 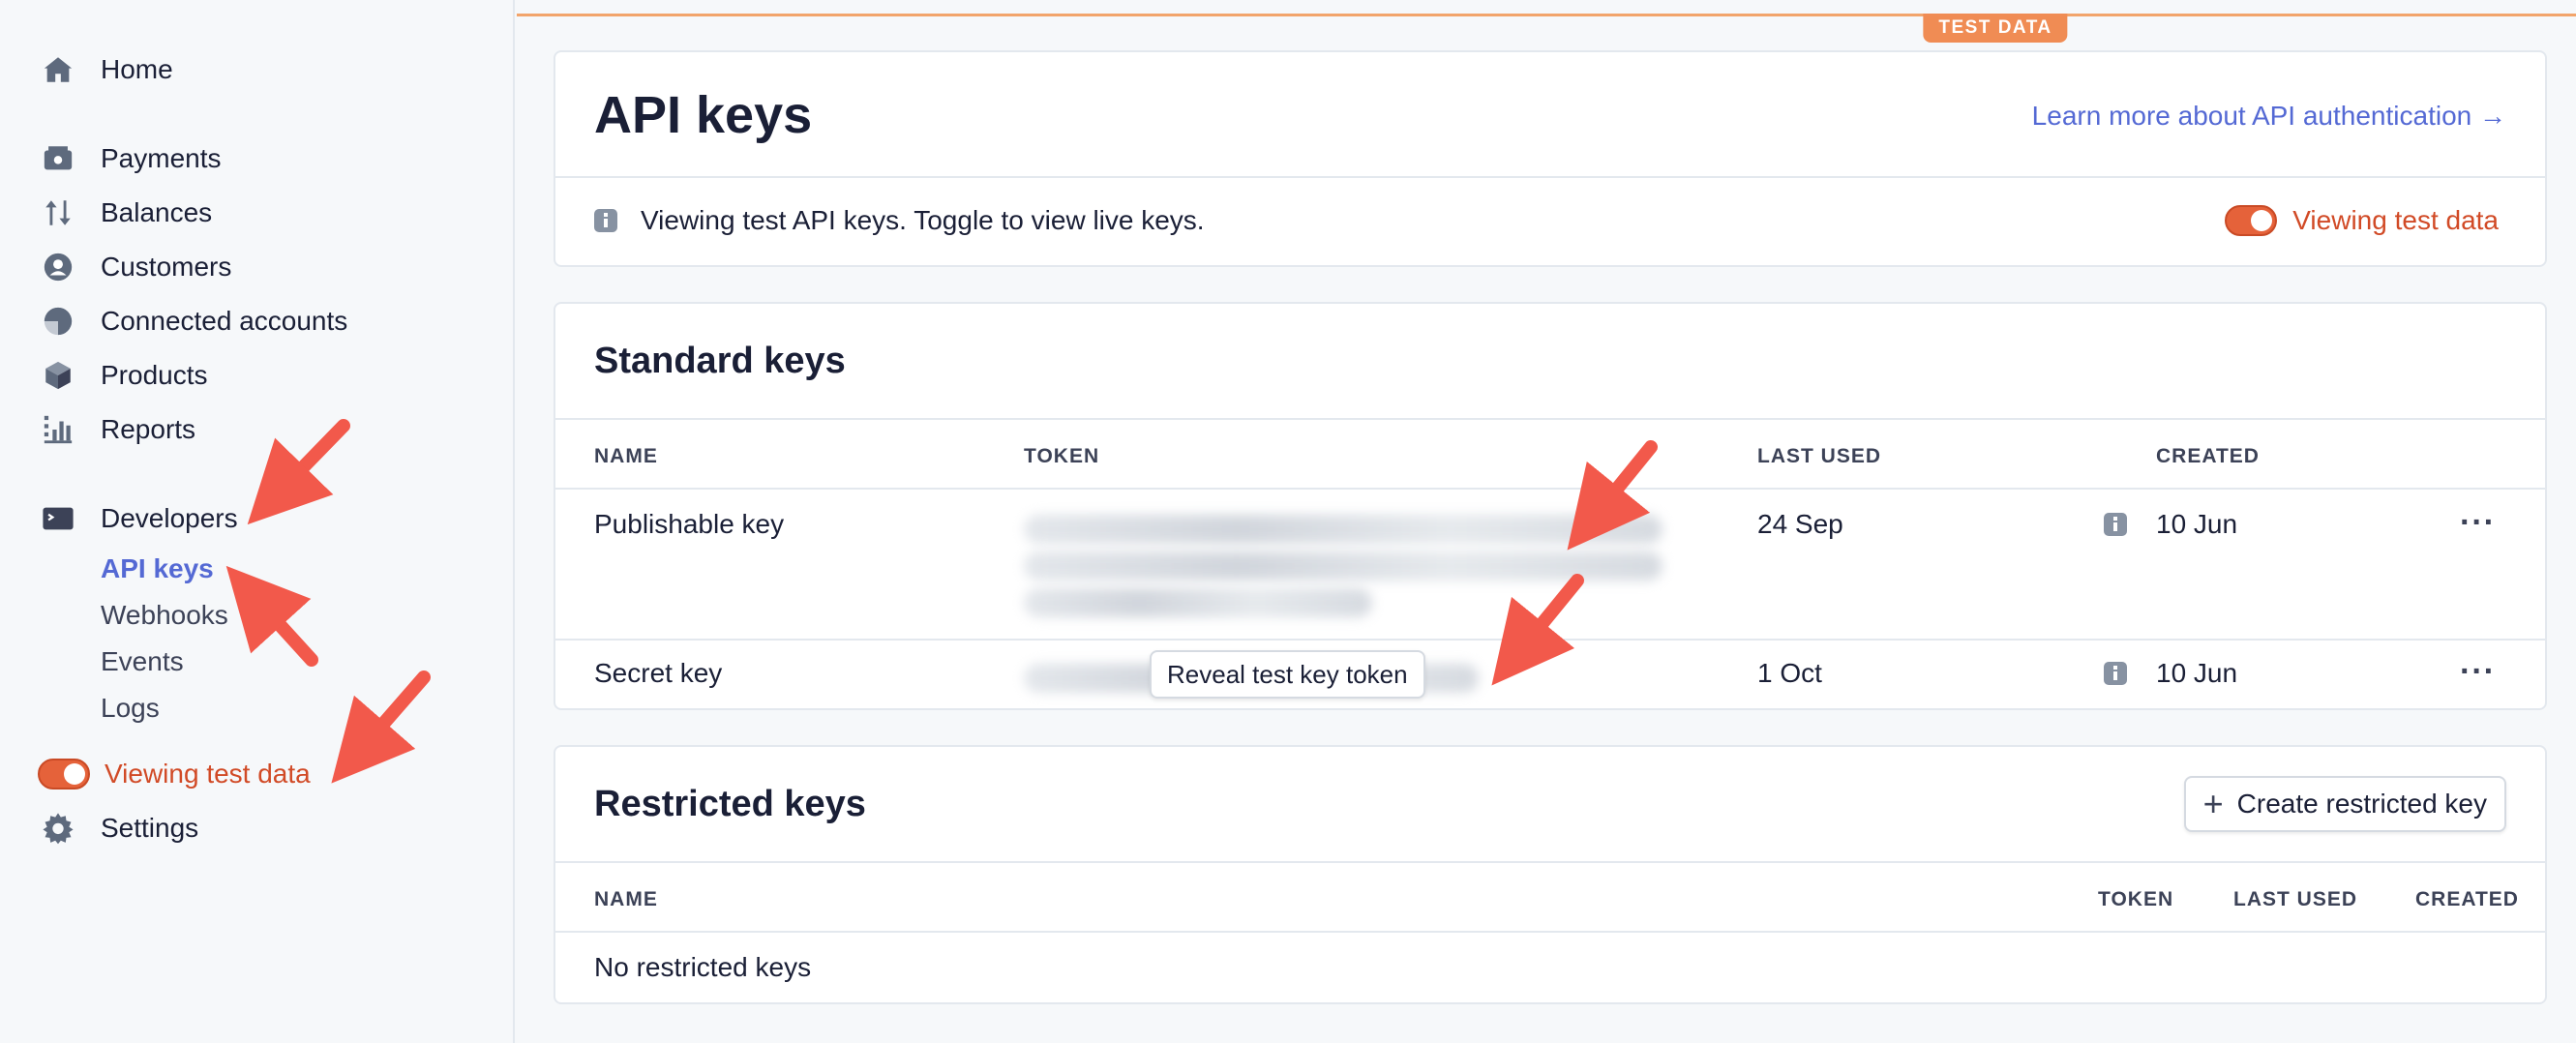 I want to click on arrow-developers, so click(x=298, y=472).